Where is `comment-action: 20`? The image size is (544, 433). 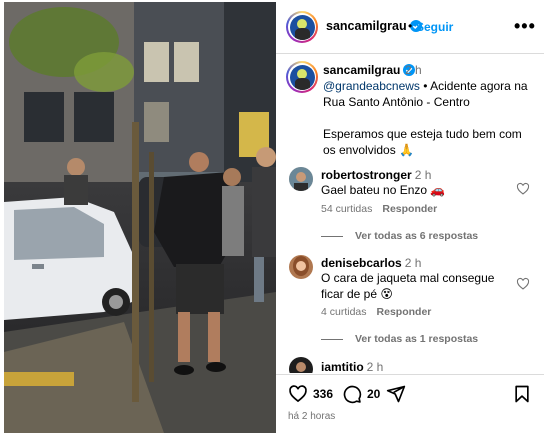
comment-action: 20 is located at coordinates (361, 394).